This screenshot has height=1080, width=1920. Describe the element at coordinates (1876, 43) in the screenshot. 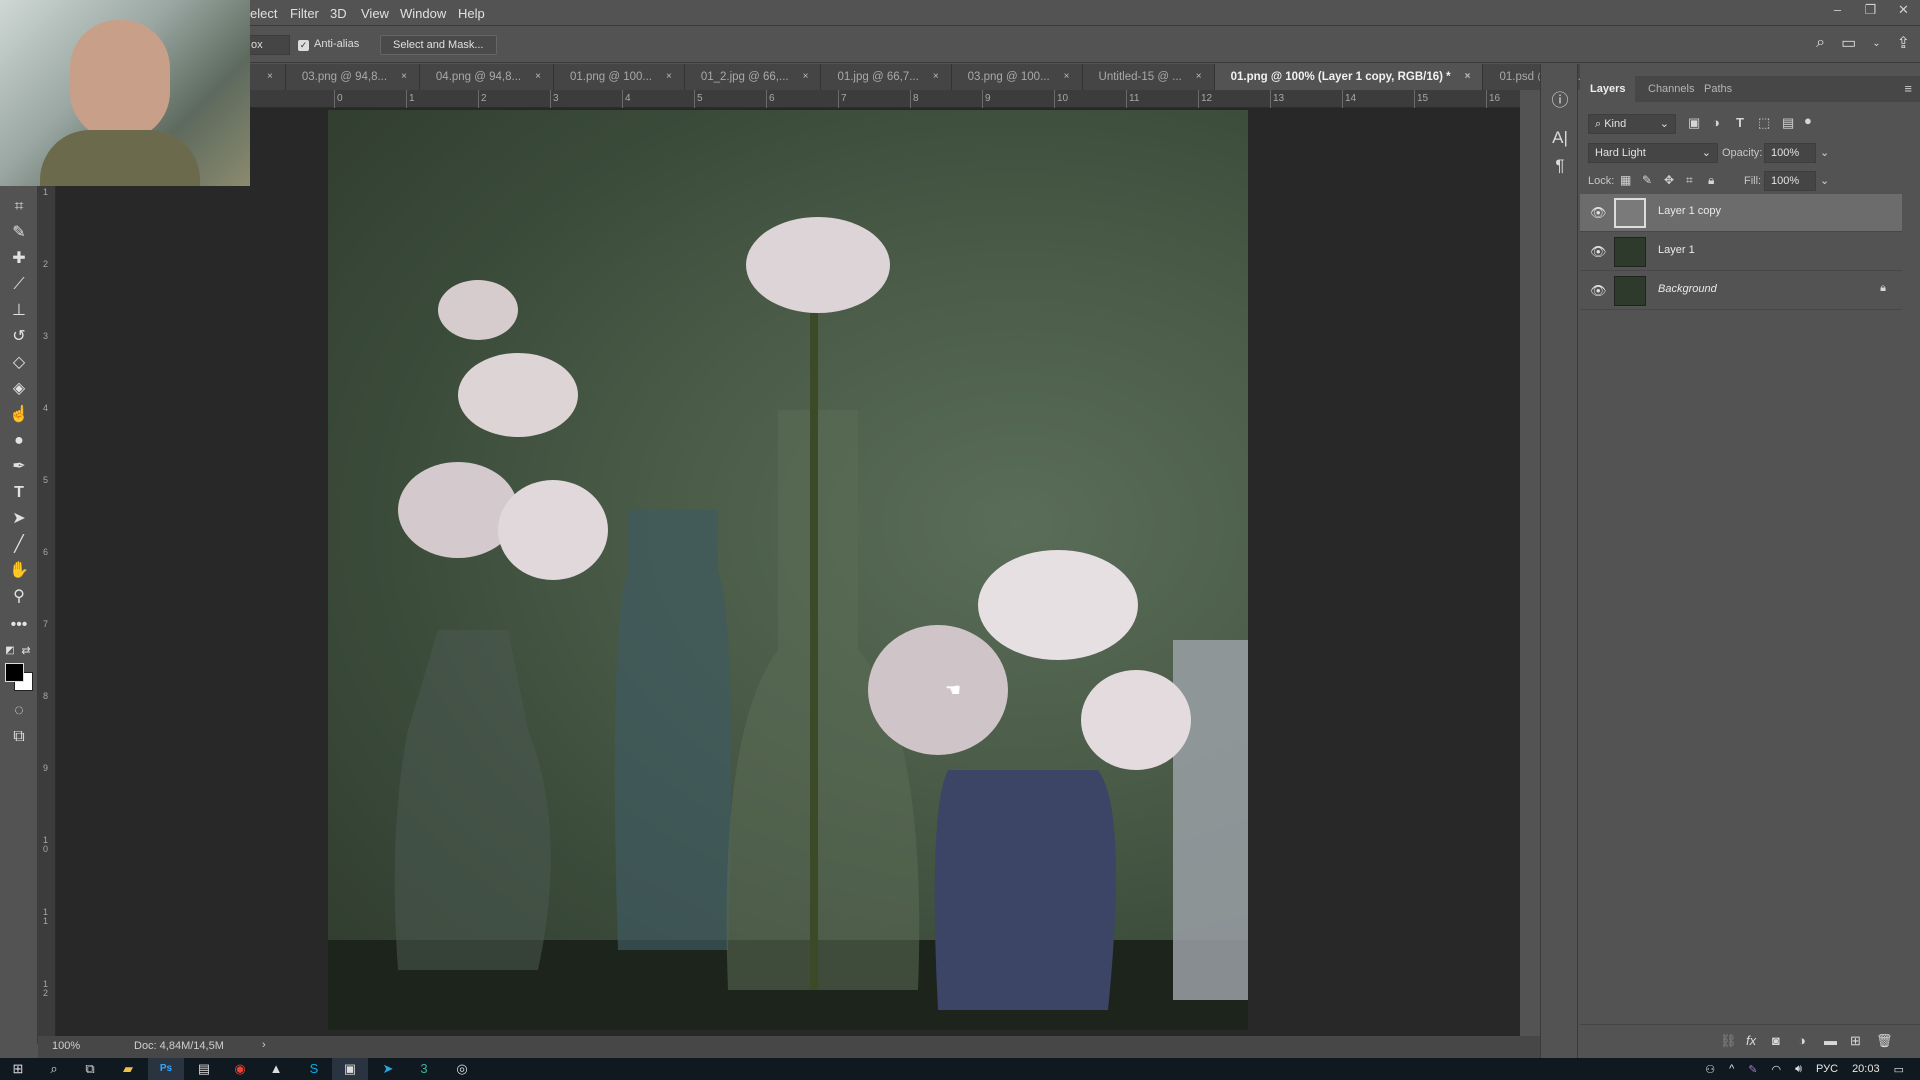

I see `chevron-down-icon: ⌄` at that location.